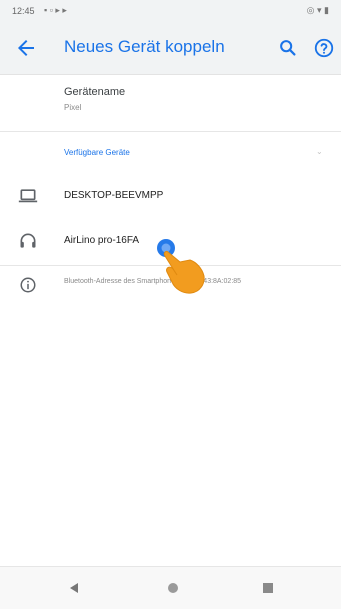 This screenshot has width=341, height=609. I want to click on laptop-icon, so click(28, 196).